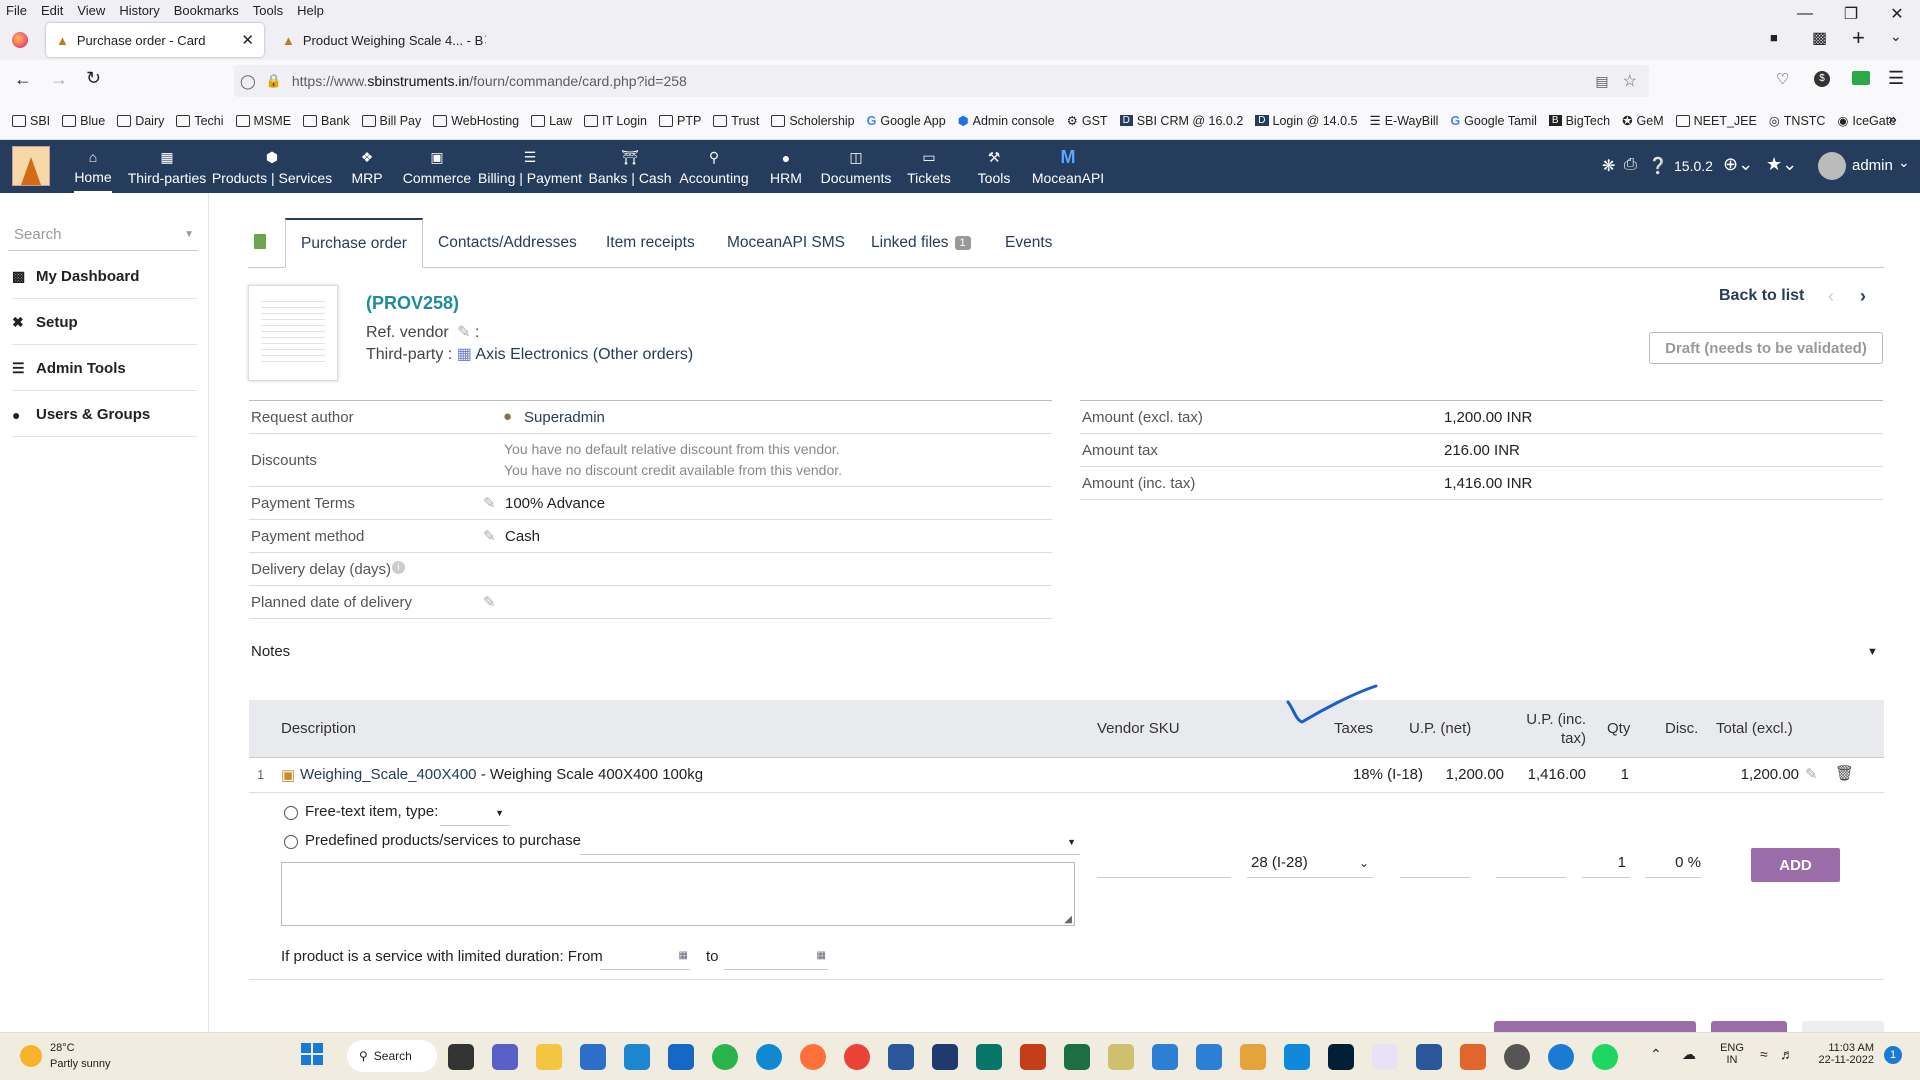 The image size is (1920, 1080). What do you see at coordinates (379, 40) in the screenshot?
I see `browser-tab-product: ▲ Product Weighing Scale 4... - B ✕` at bounding box center [379, 40].